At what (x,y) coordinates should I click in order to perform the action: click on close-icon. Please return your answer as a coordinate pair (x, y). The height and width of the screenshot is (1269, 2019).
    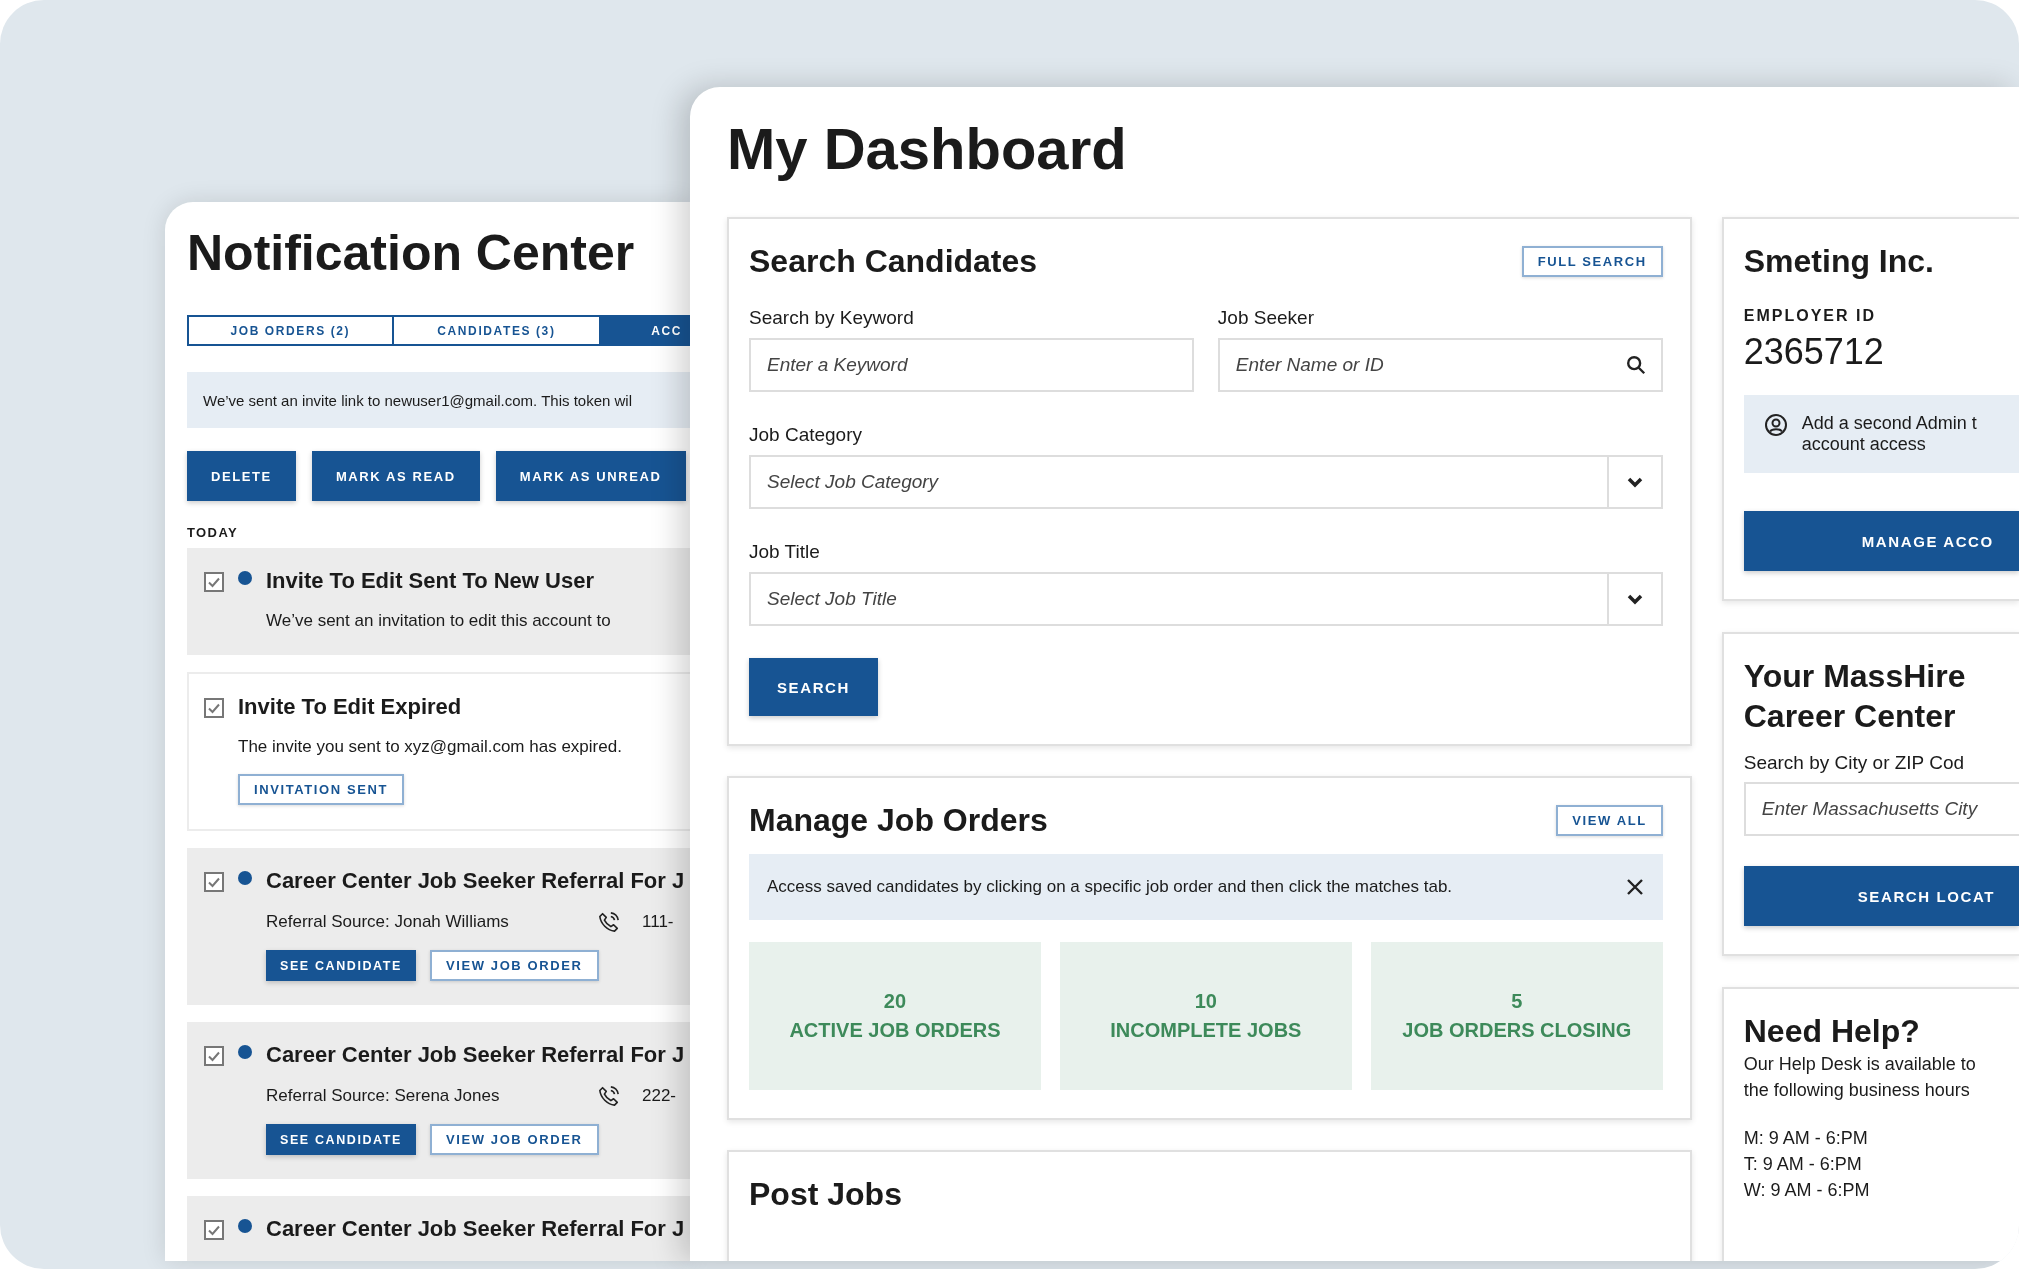
    Looking at the image, I should click on (1634, 887).